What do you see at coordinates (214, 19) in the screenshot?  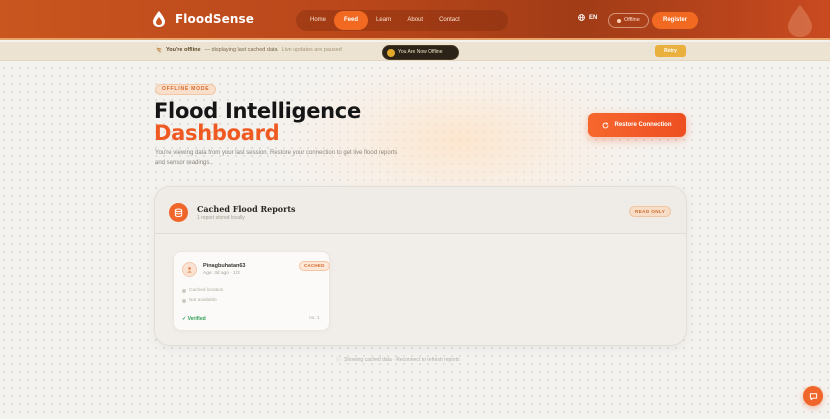 I see `brand-name: FloodSense` at bounding box center [214, 19].